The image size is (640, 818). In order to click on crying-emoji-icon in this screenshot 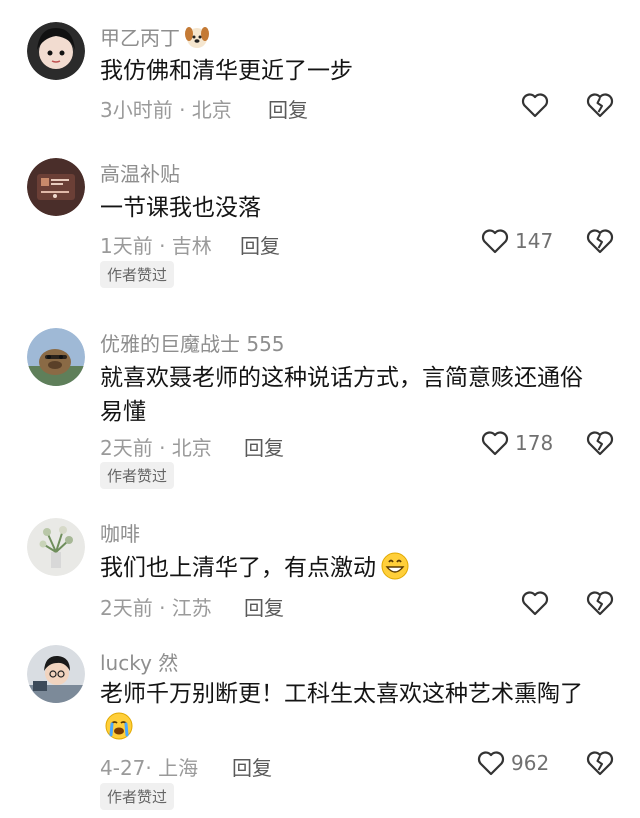, I will do `click(119, 731)`.